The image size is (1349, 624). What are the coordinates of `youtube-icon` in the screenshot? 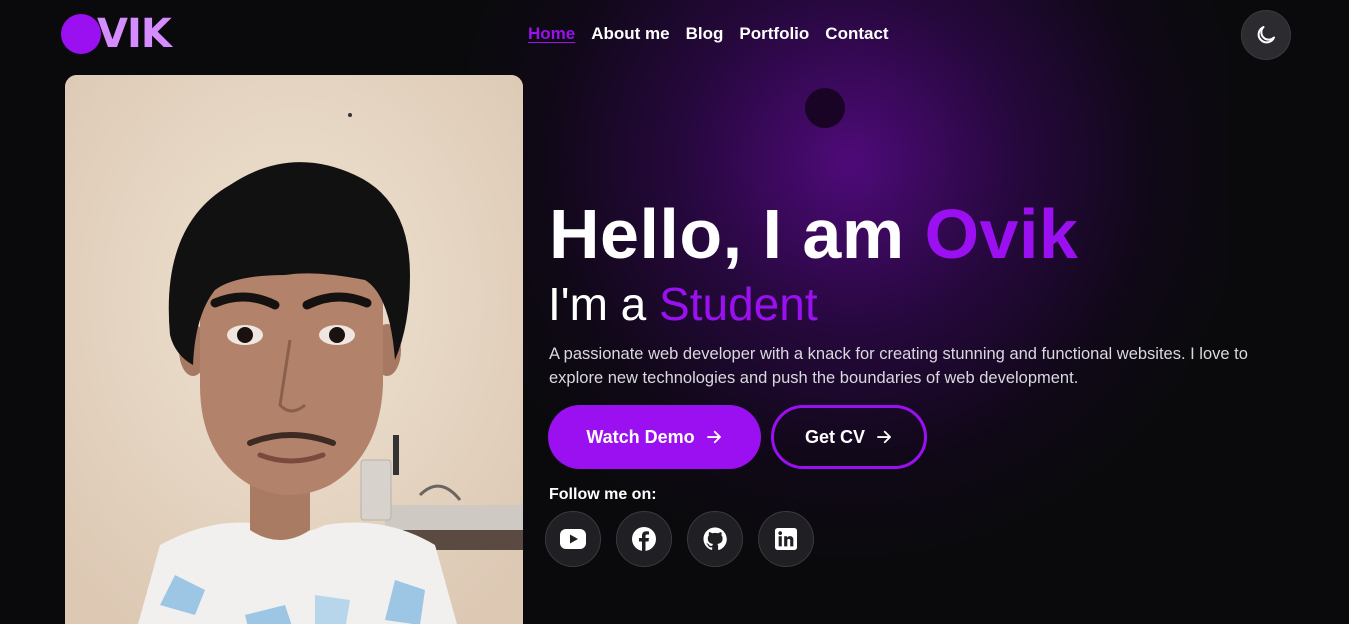 It's located at (573, 539).